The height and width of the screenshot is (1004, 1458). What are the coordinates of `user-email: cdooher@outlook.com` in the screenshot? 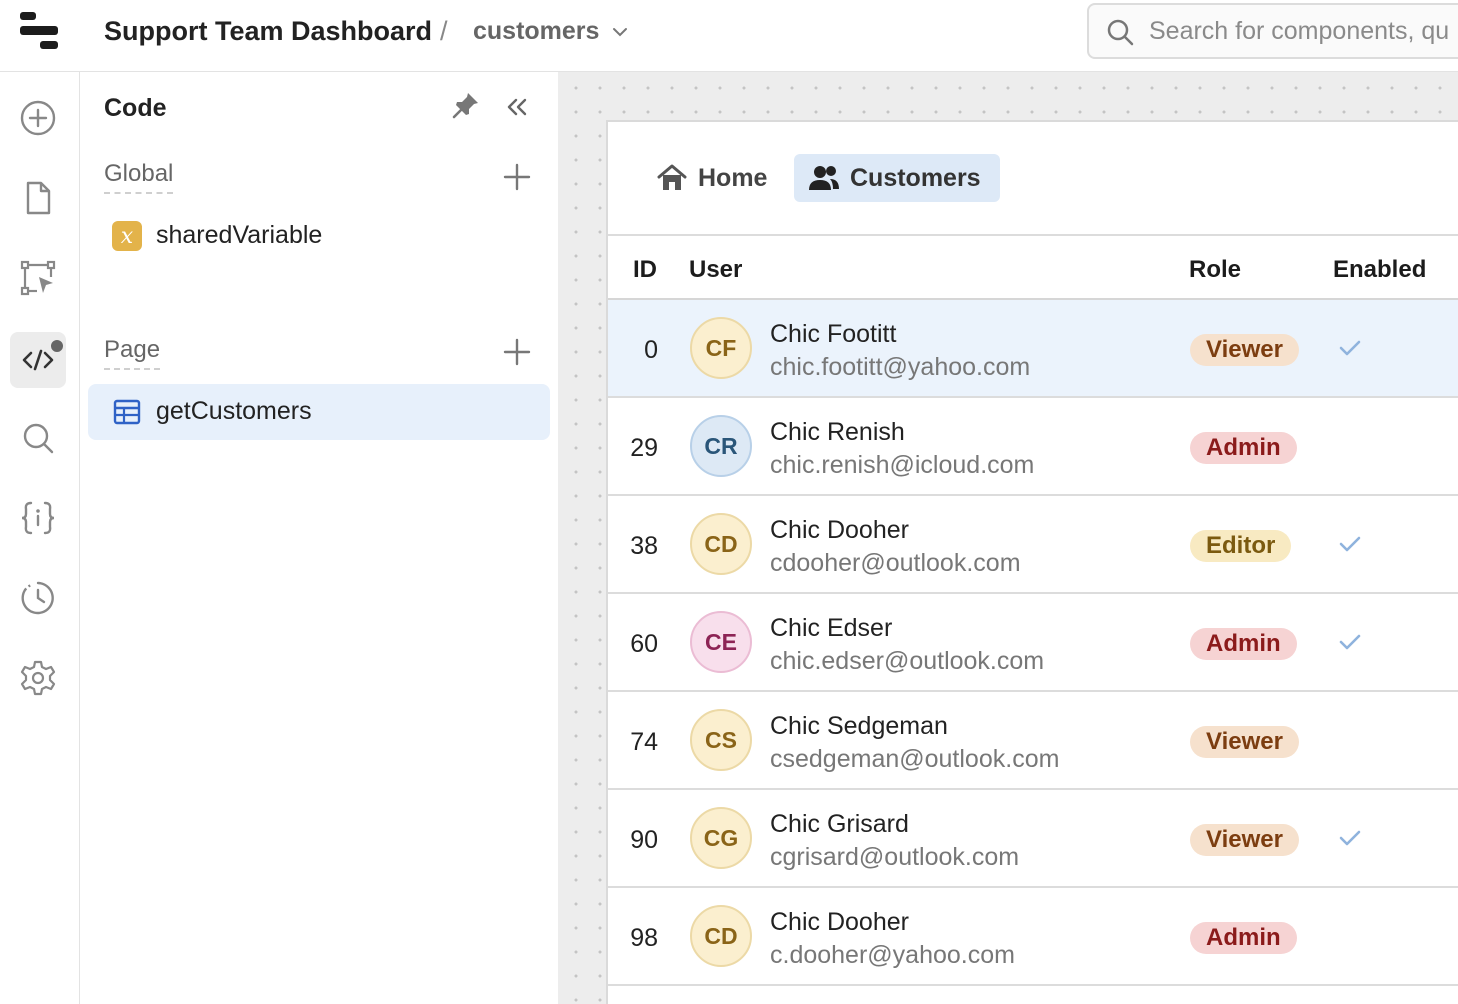 It's located at (895, 563).